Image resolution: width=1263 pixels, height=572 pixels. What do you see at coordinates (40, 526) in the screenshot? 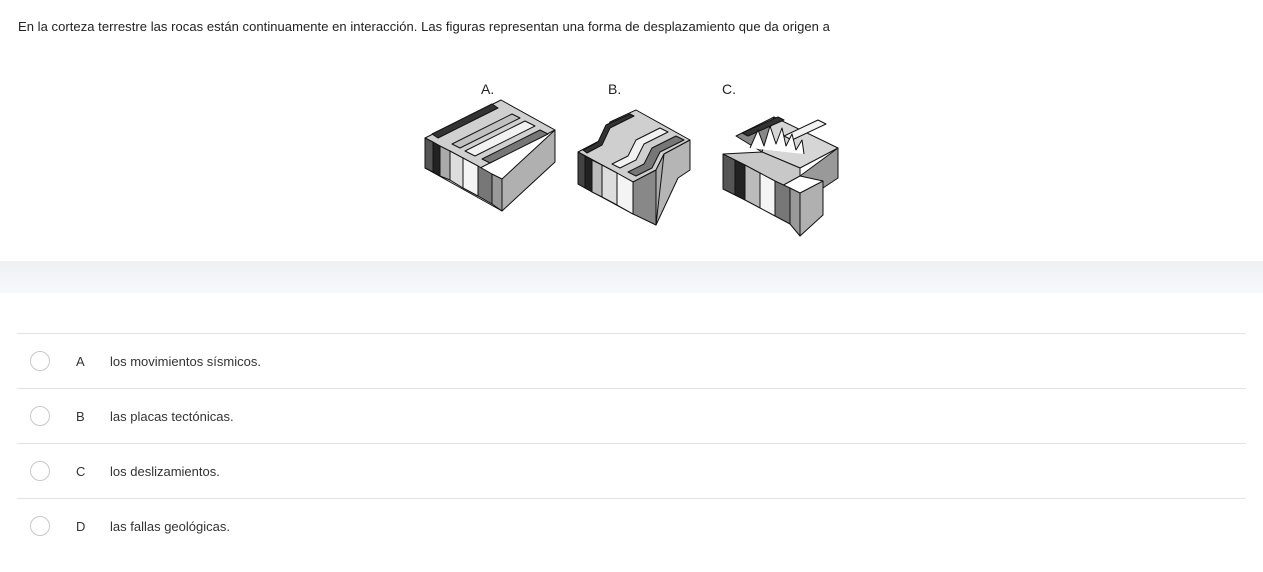
I see `radio-button-d` at bounding box center [40, 526].